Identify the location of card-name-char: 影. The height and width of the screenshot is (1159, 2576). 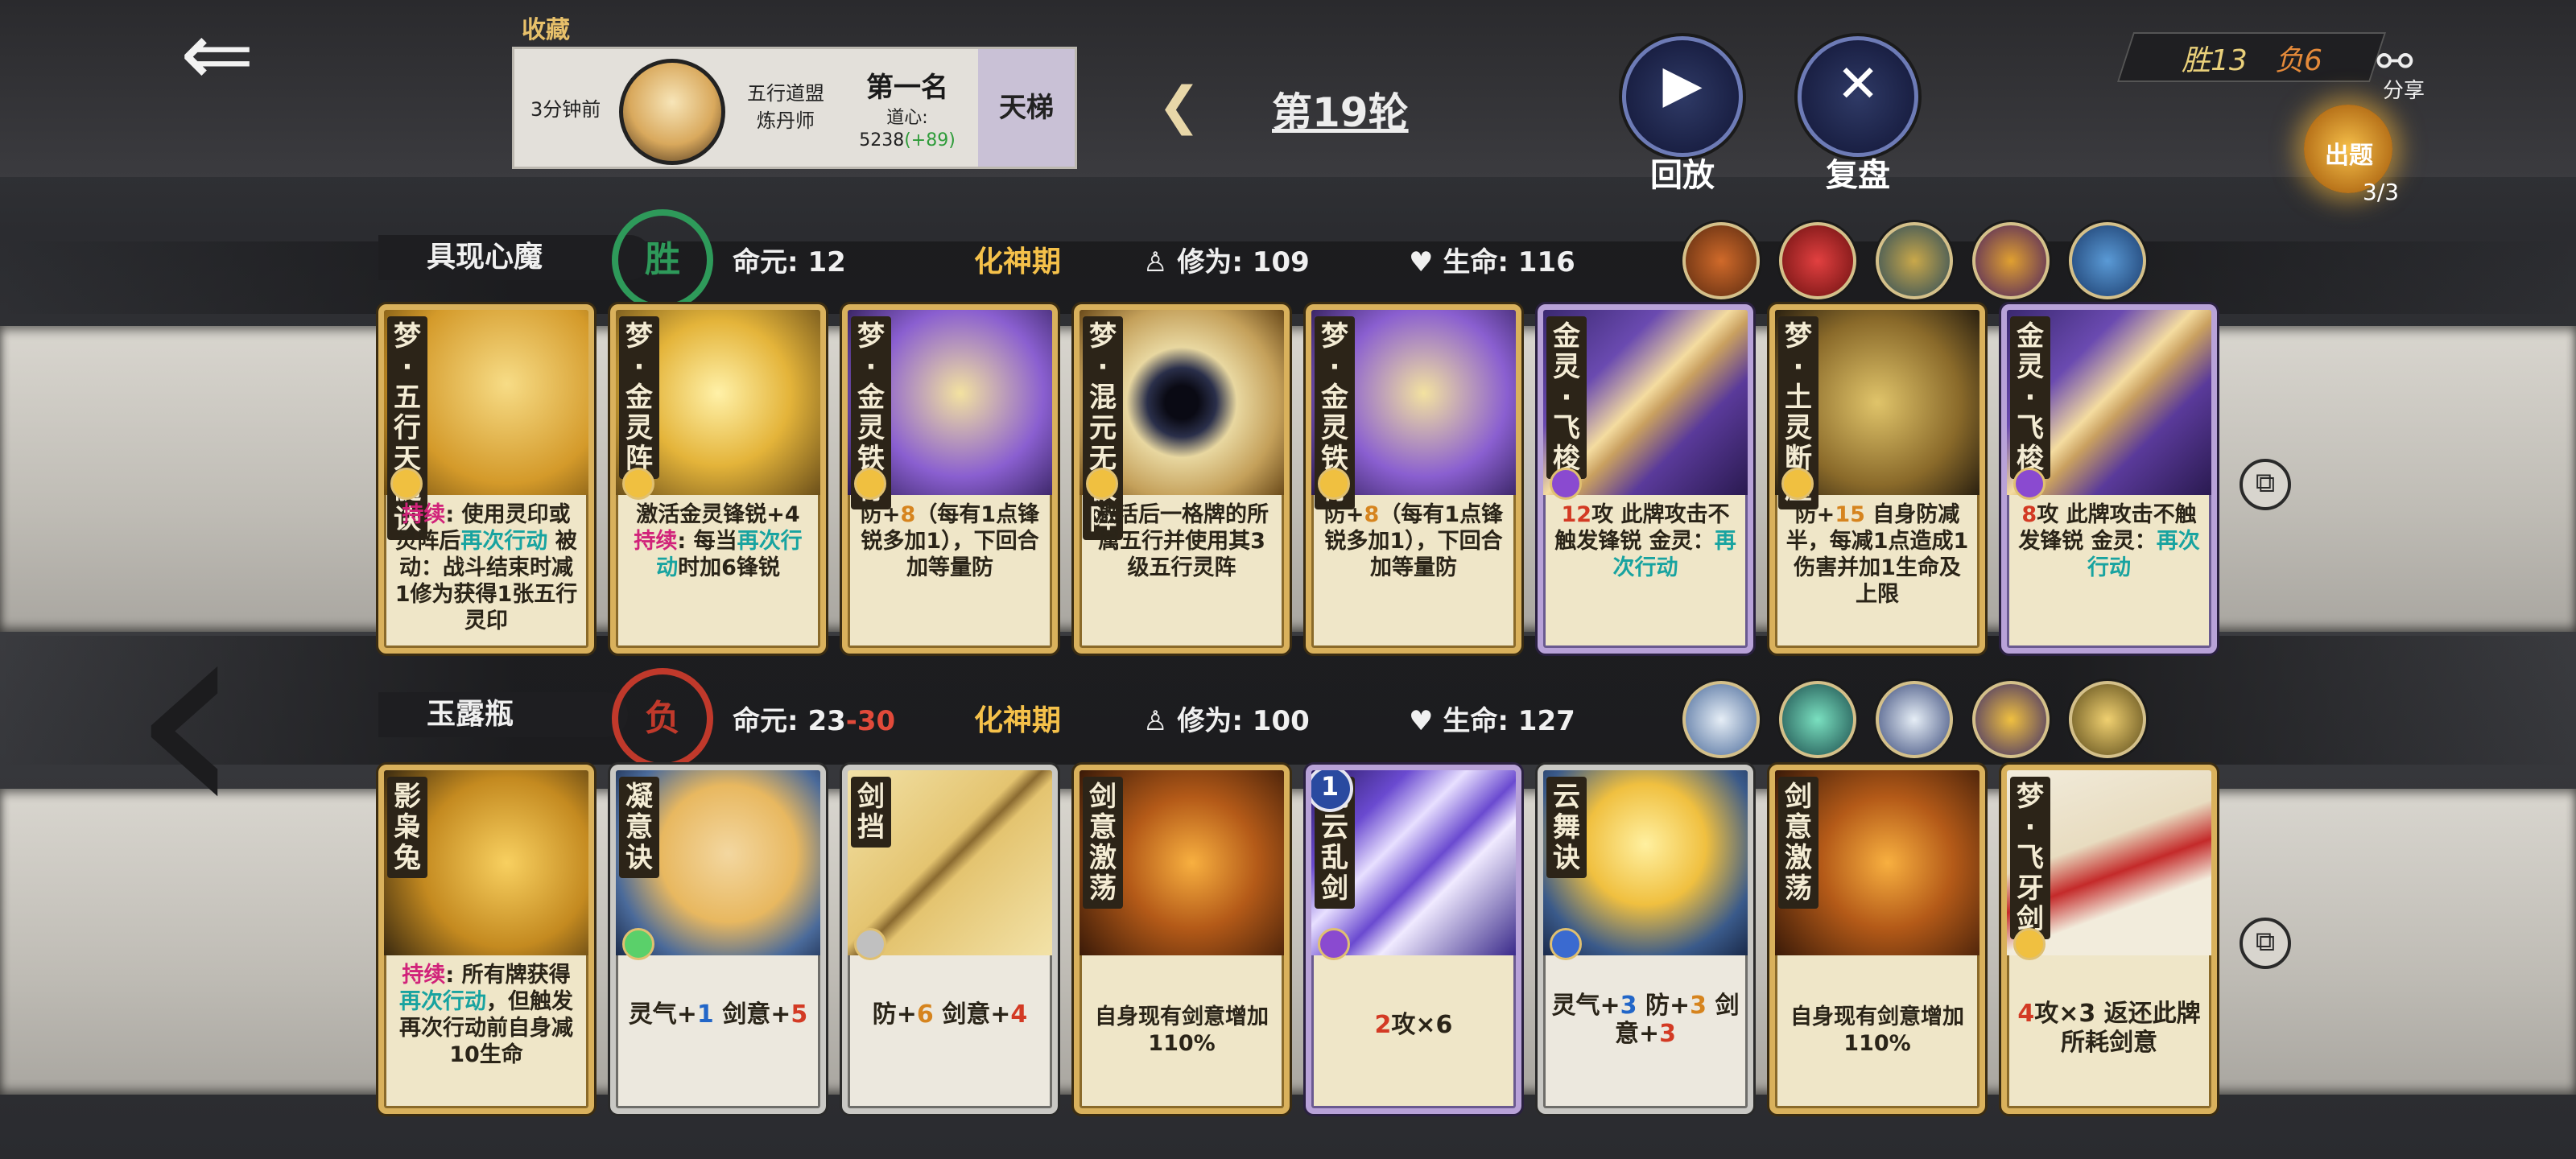
(407, 797).